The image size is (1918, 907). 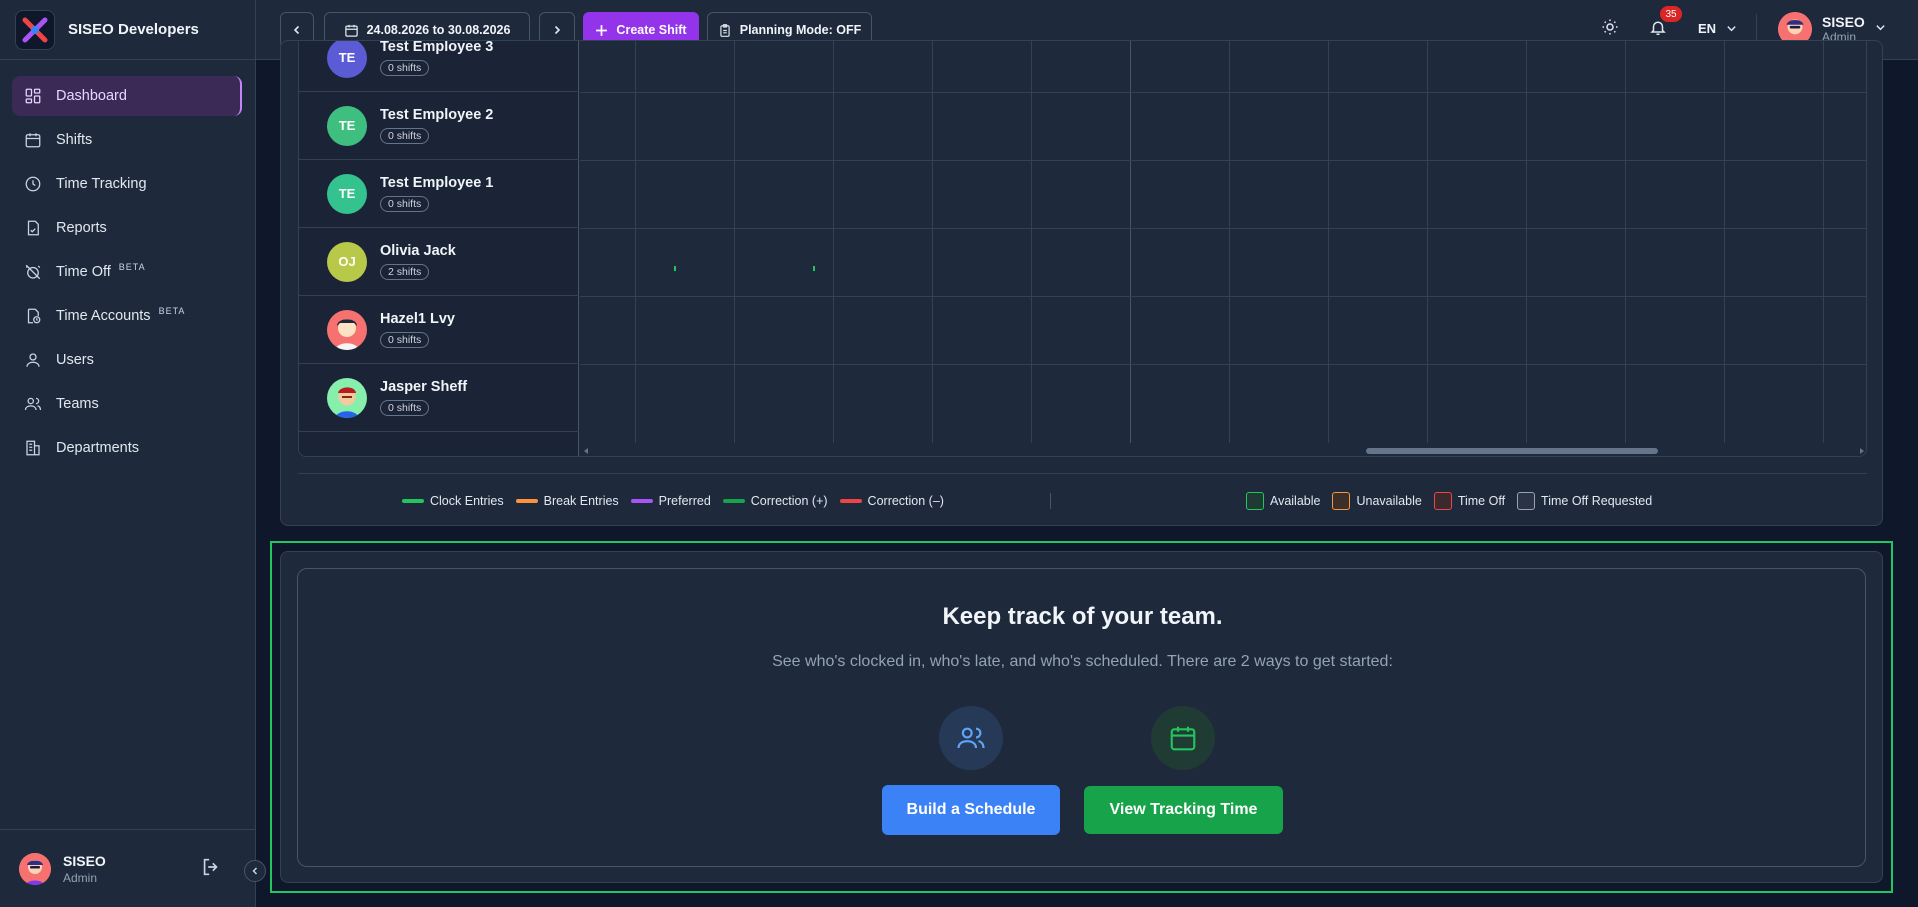 What do you see at coordinates (127, 30) in the screenshot?
I see `brand: SISEO Developers` at bounding box center [127, 30].